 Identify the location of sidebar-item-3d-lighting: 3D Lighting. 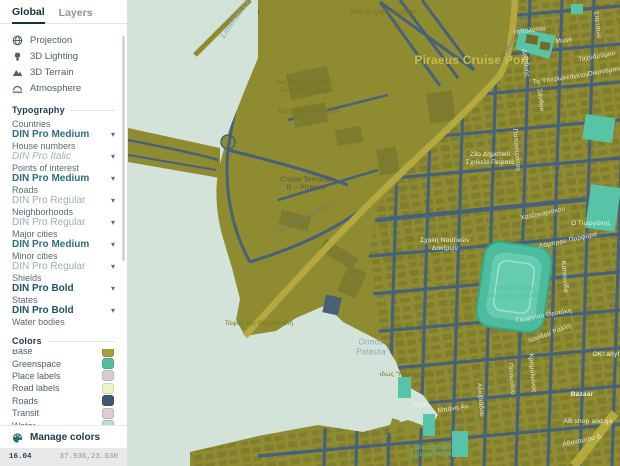
(63, 56).